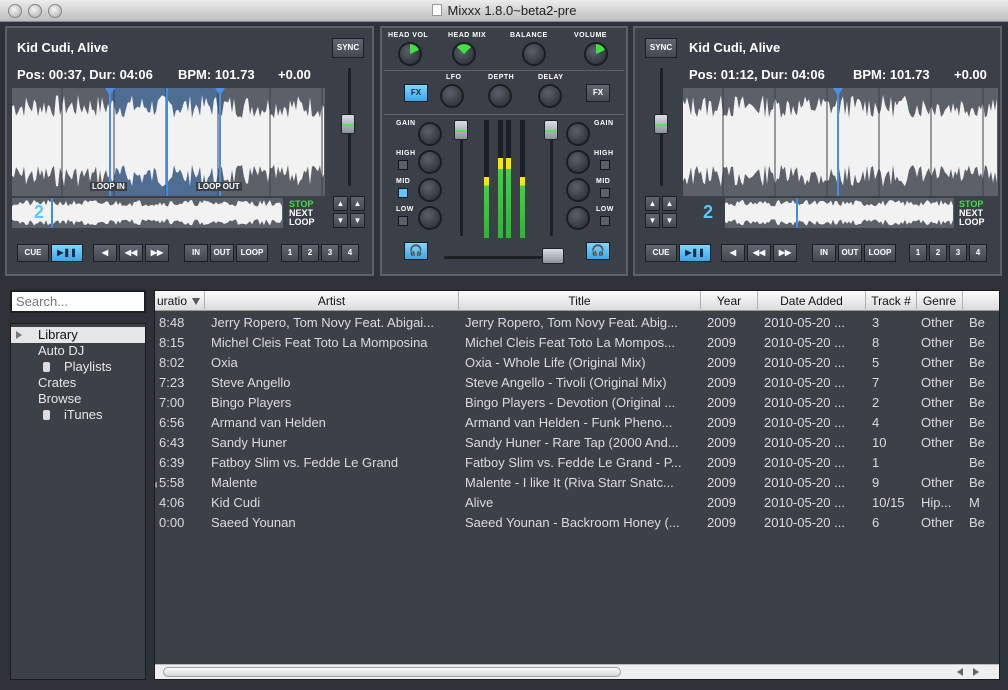  What do you see at coordinates (157, 253) in the screenshot?
I see `deck-1-fastforward-button: ▶▶` at bounding box center [157, 253].